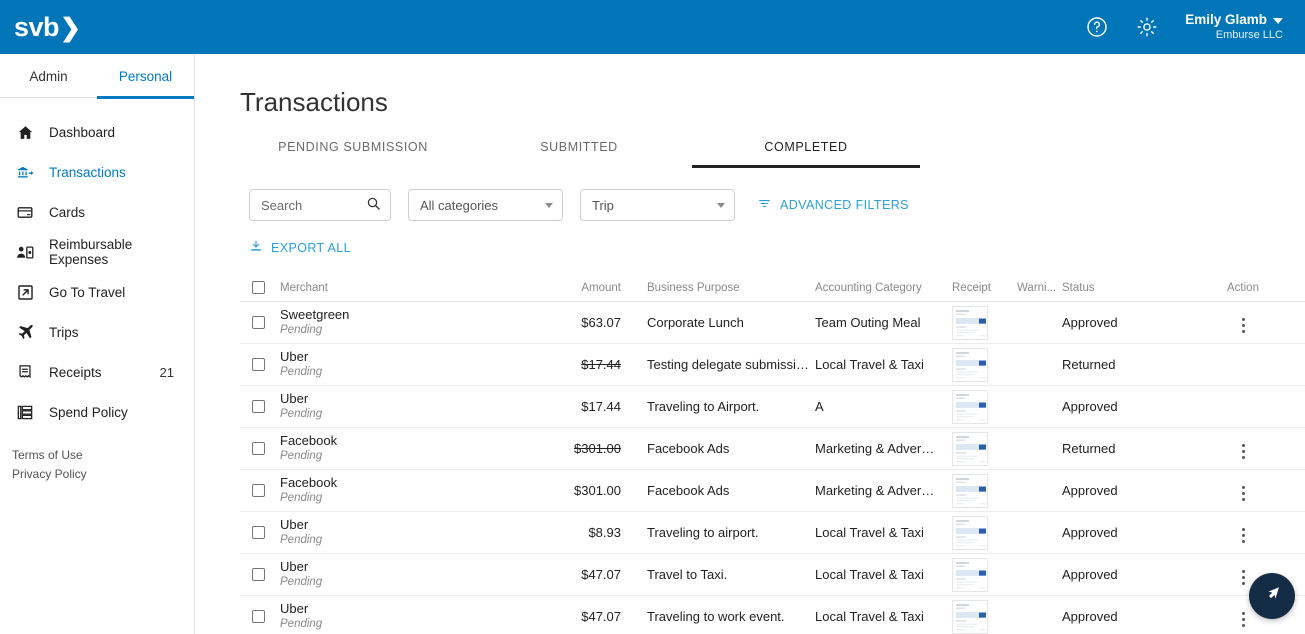 Image resolution: width=1305 pixels, height=634 pixels. I want to click on sidebar-item-cards: Cards, so click(97, 212).